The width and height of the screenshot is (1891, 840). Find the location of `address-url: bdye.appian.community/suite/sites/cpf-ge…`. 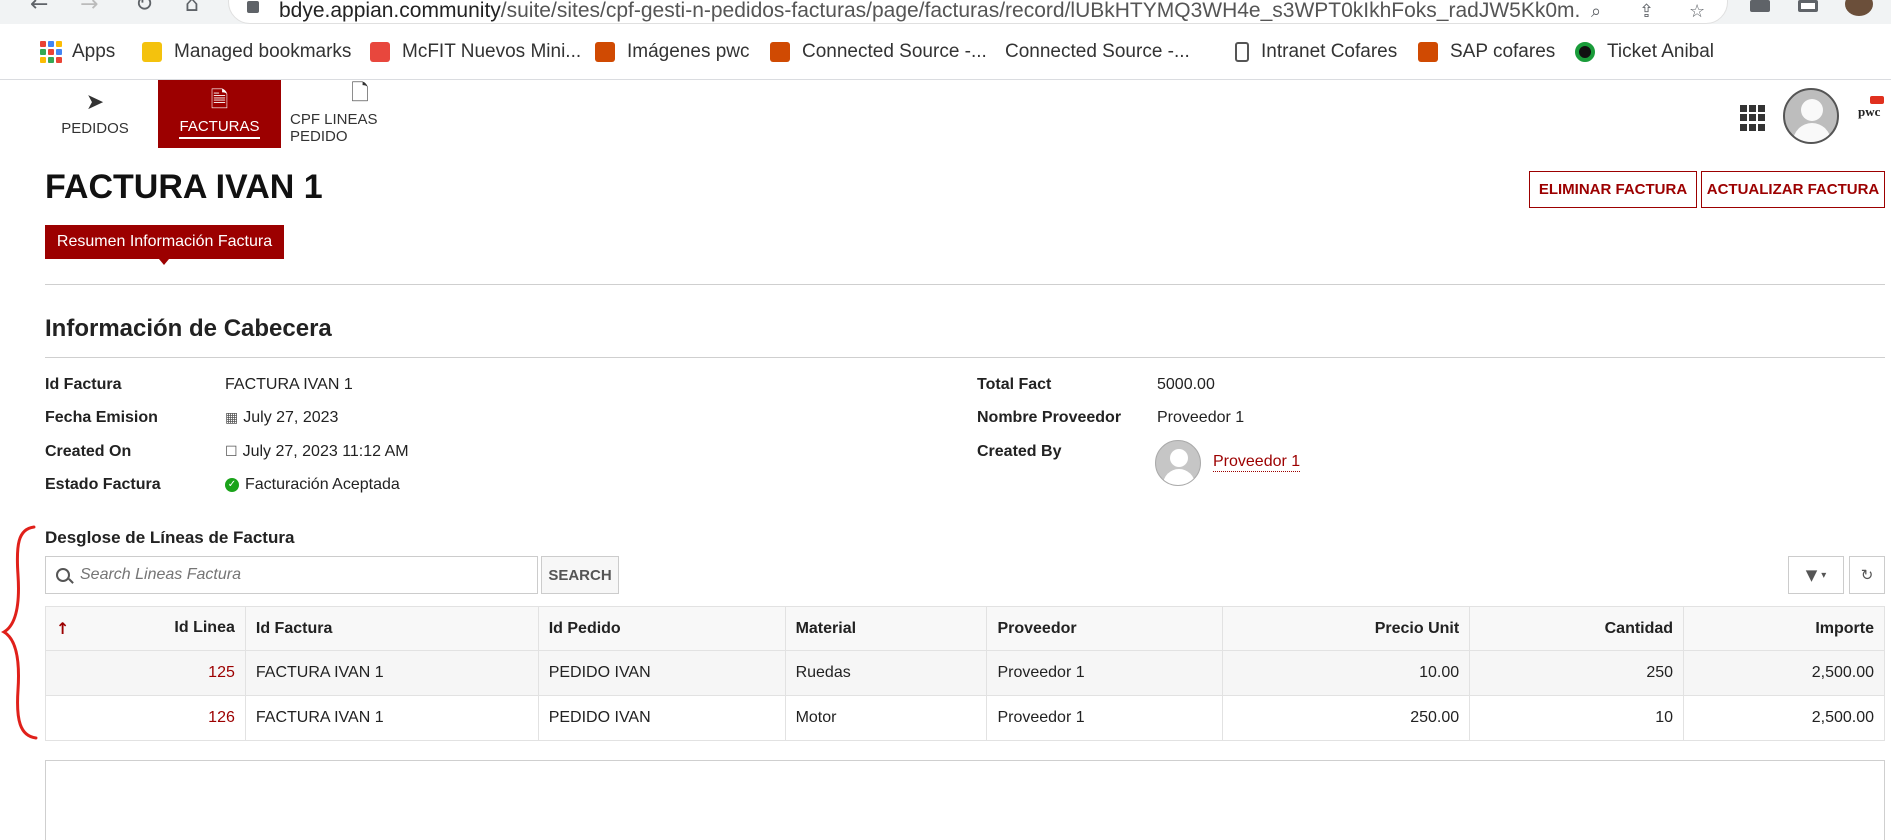

address-url: bdye.appian.community/suite/sites/cpf-ge… is located at coordinates (929, 11).